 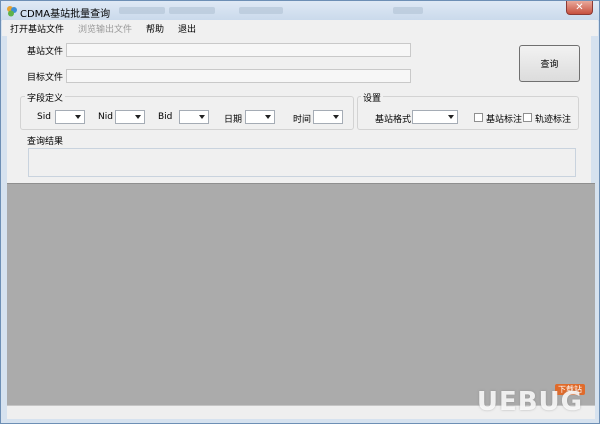 What do you see at coordinates (302, 120) in the screenshot?
I see `time-label: 时间` at bounding box center [302, 120].